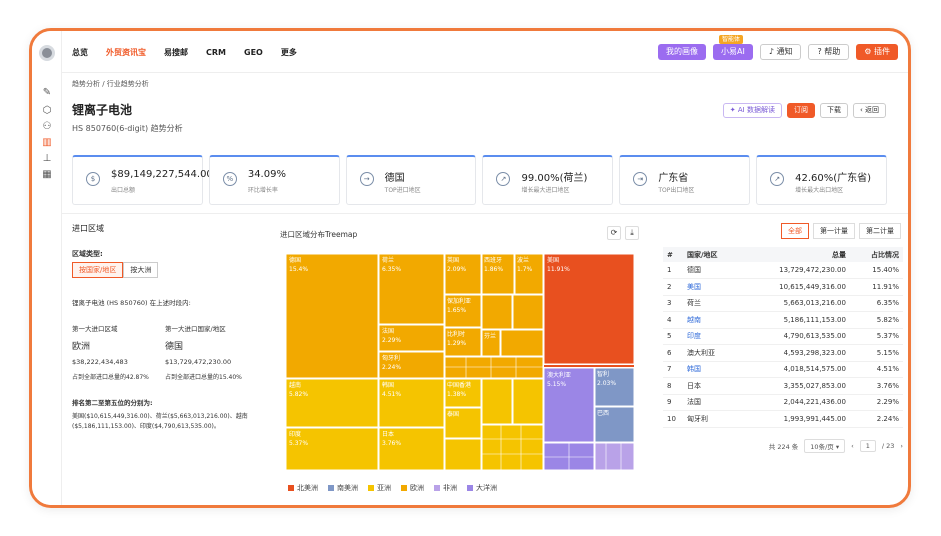  I want to click on table-row: 2 美国 10,615,449,316.00 11.91%, so click(783, 287).